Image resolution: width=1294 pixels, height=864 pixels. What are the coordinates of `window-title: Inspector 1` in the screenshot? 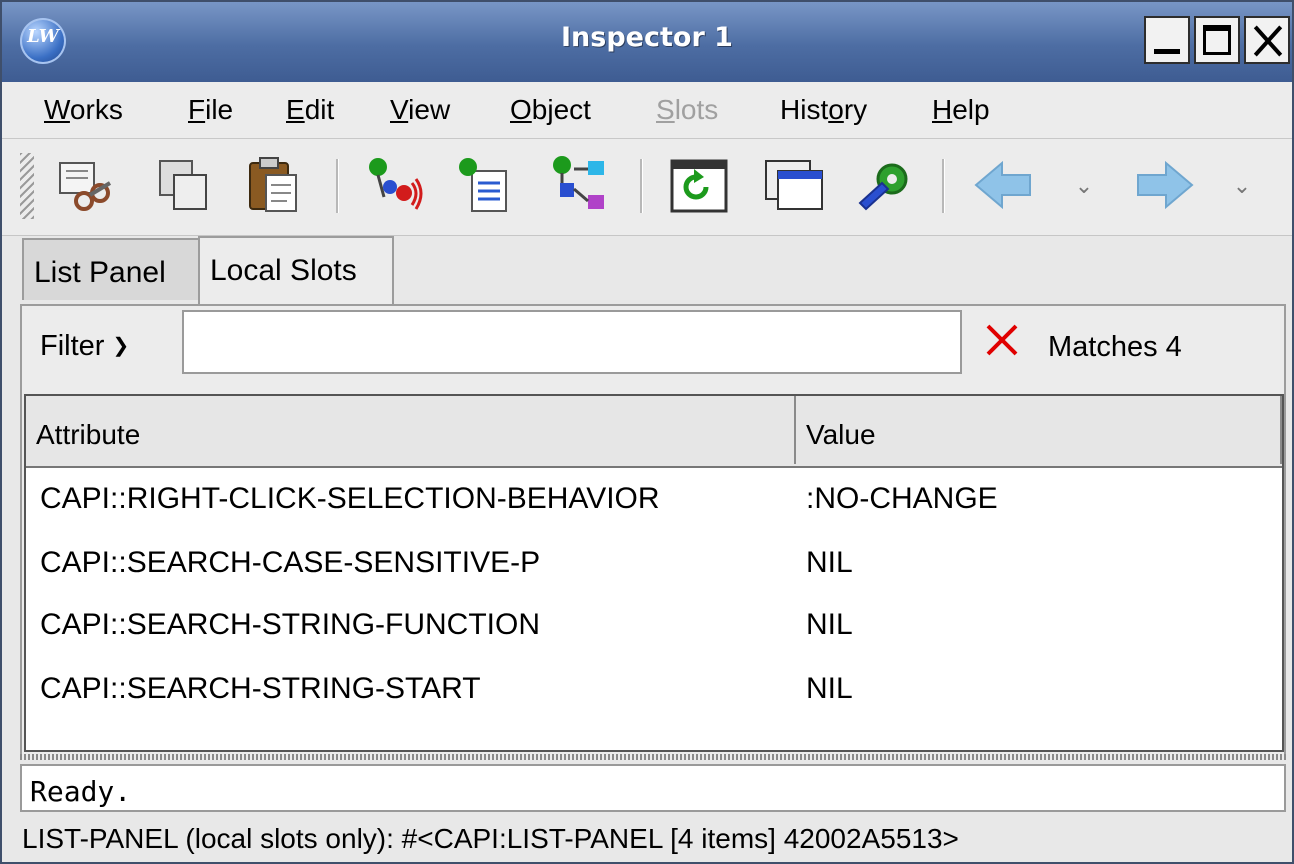 It's located at (647, 37).